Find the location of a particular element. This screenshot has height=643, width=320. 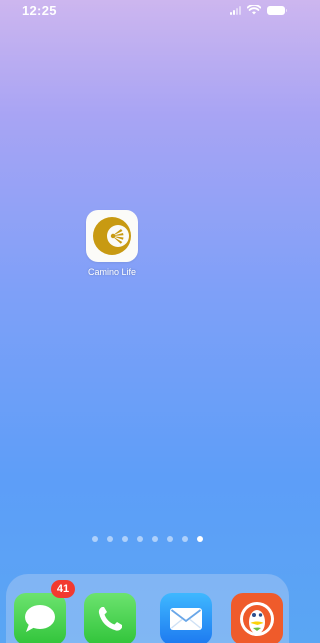

dock-app-messages is located at coordinates (40, 618).